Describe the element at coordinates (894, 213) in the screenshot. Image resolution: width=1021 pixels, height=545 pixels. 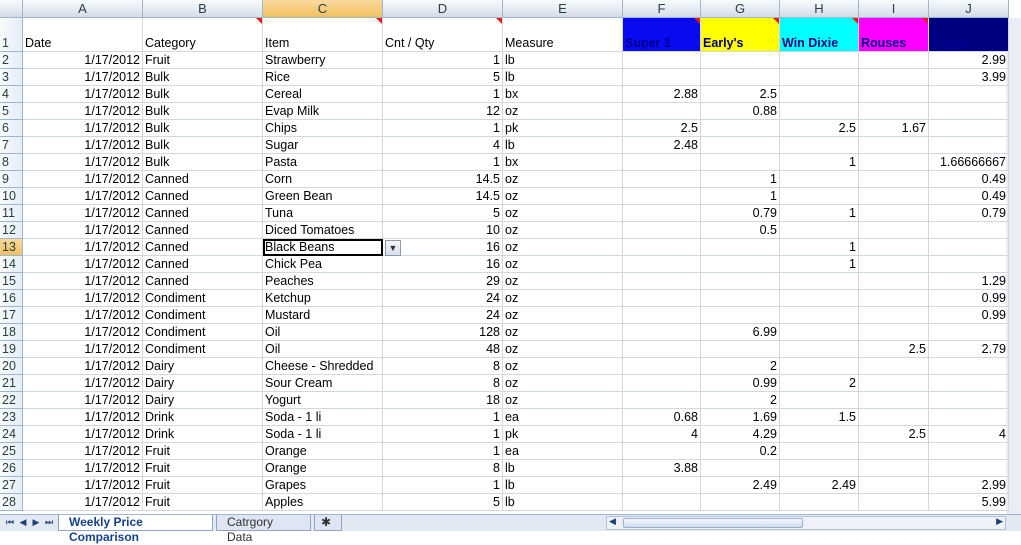
I see `cell-i11` at that location.